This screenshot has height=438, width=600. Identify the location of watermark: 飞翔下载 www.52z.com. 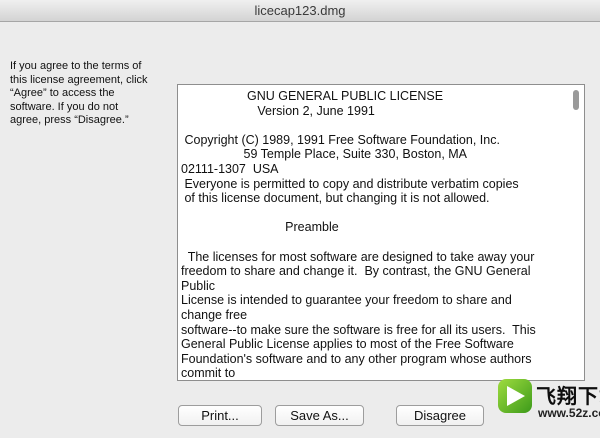
(548, 407).